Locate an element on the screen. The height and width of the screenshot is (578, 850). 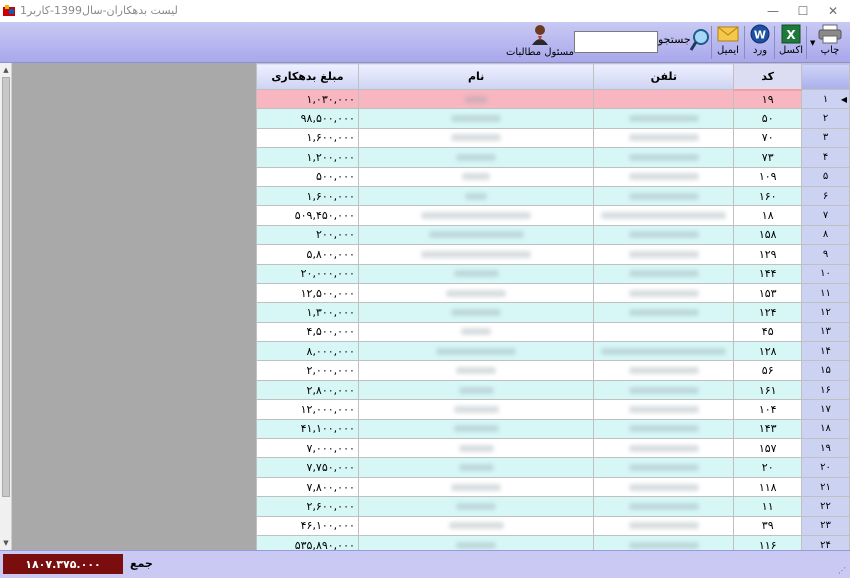
table-row: ۲,۶۰۰,۰۰۰ ۱۱ ۲۲ is located at coordinates (553, 506).